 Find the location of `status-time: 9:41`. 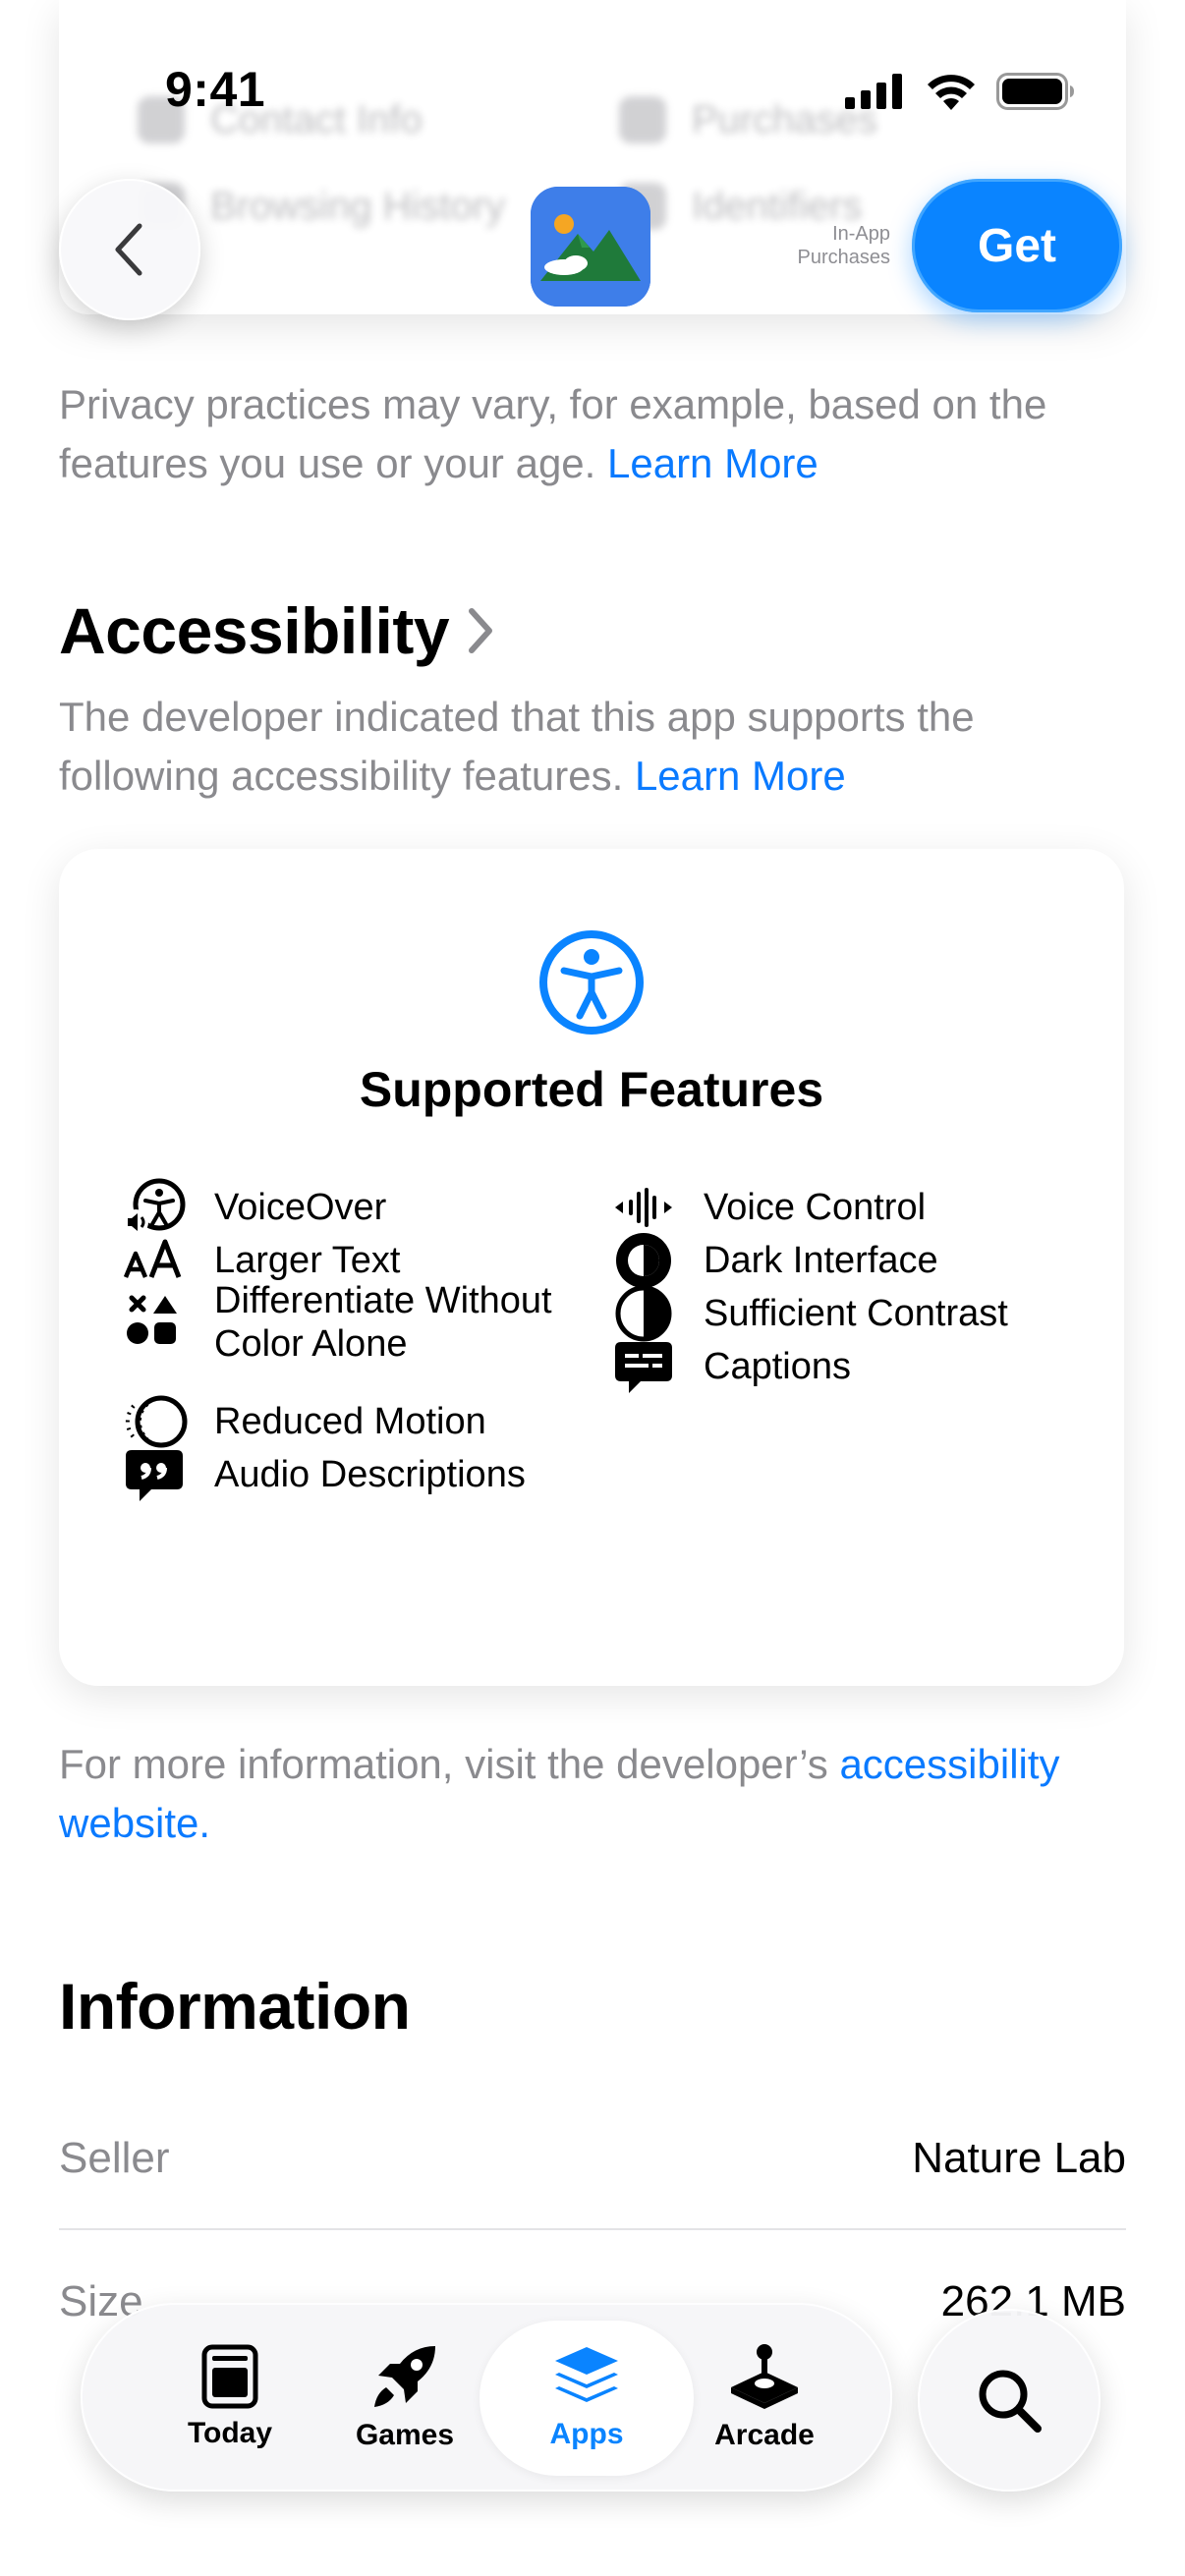

status-time: 9:41 is located at coordinates (216, 89).